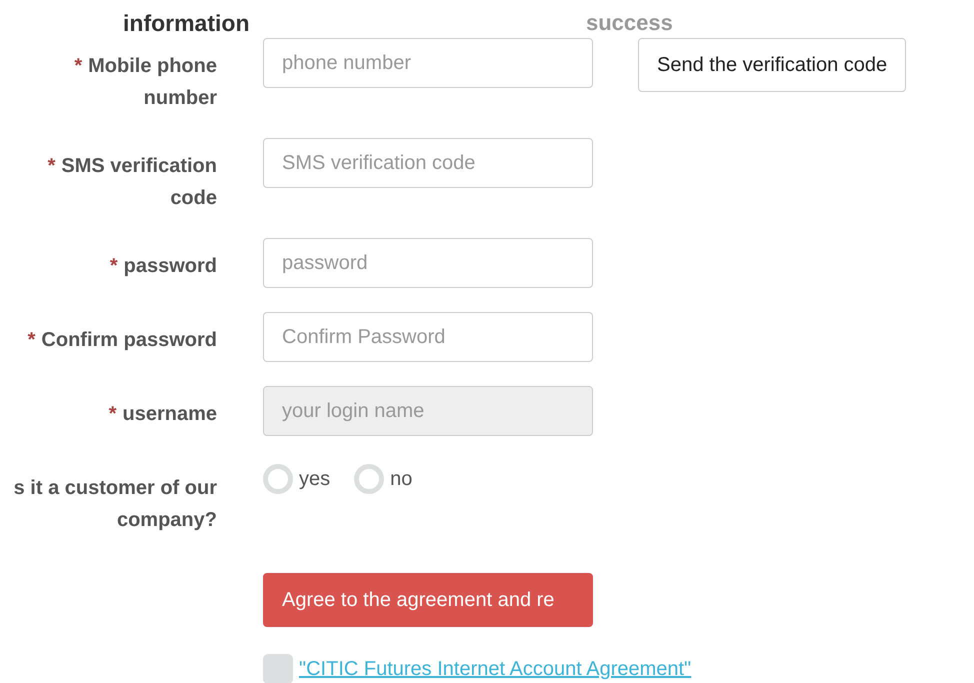 This screenshot has height=683, width=974. I want to click on field-label: password, so click(170, 266).